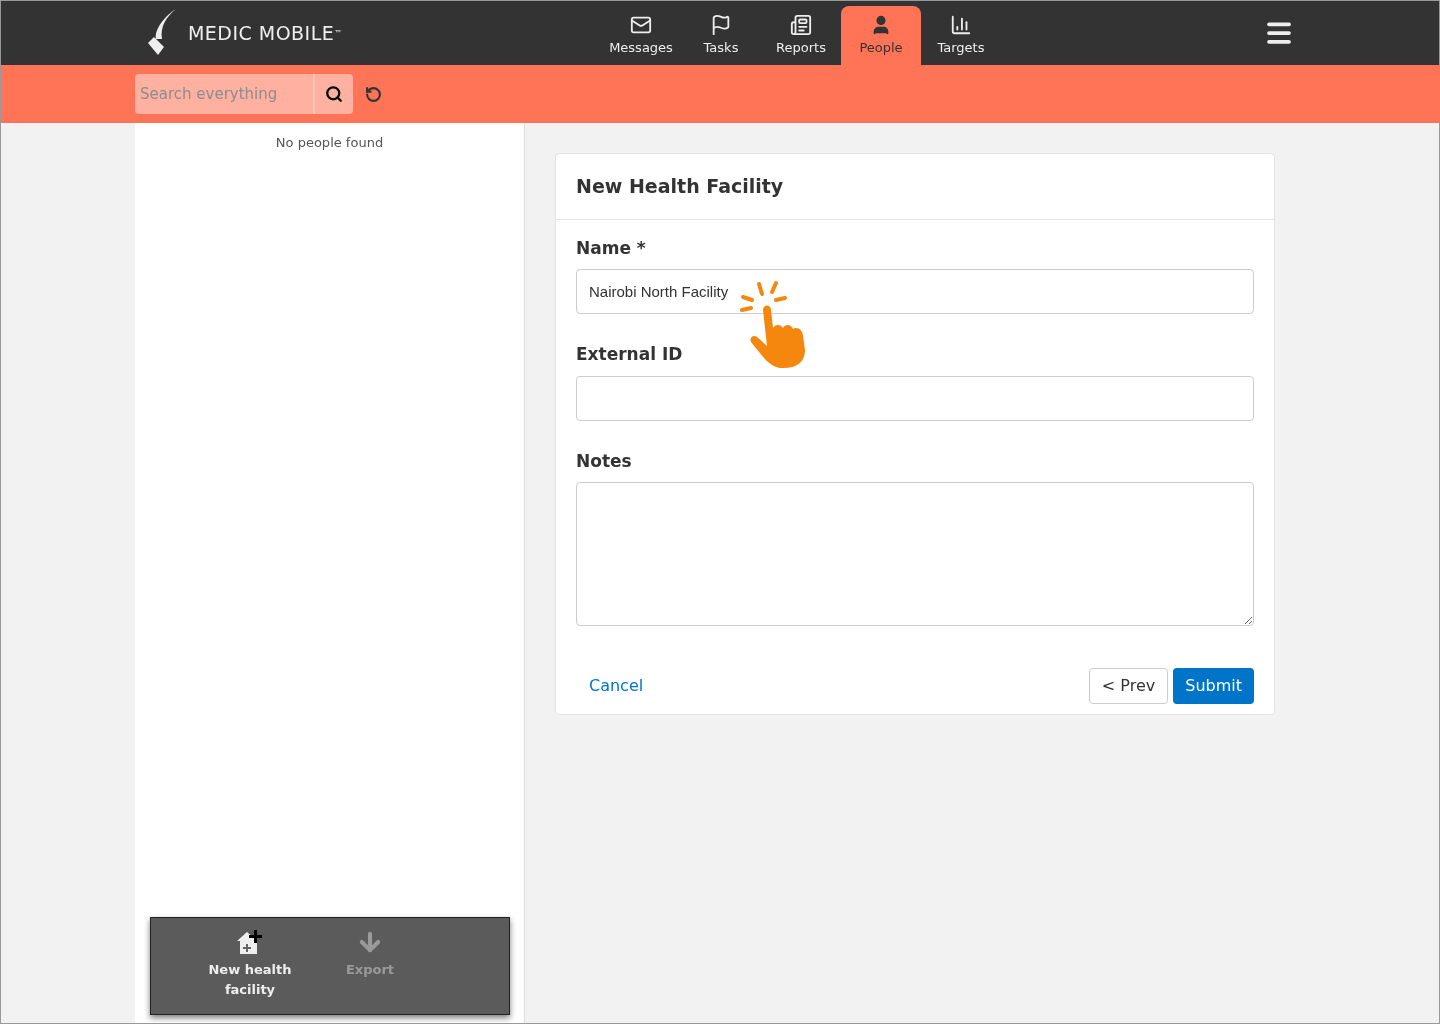 The width and height of the screenshot is (1440, 1024). What do you see at coordinates (915, 187) in the screenshot?
I see `form-title: New Health Facility` at bounding box center [915, 187].